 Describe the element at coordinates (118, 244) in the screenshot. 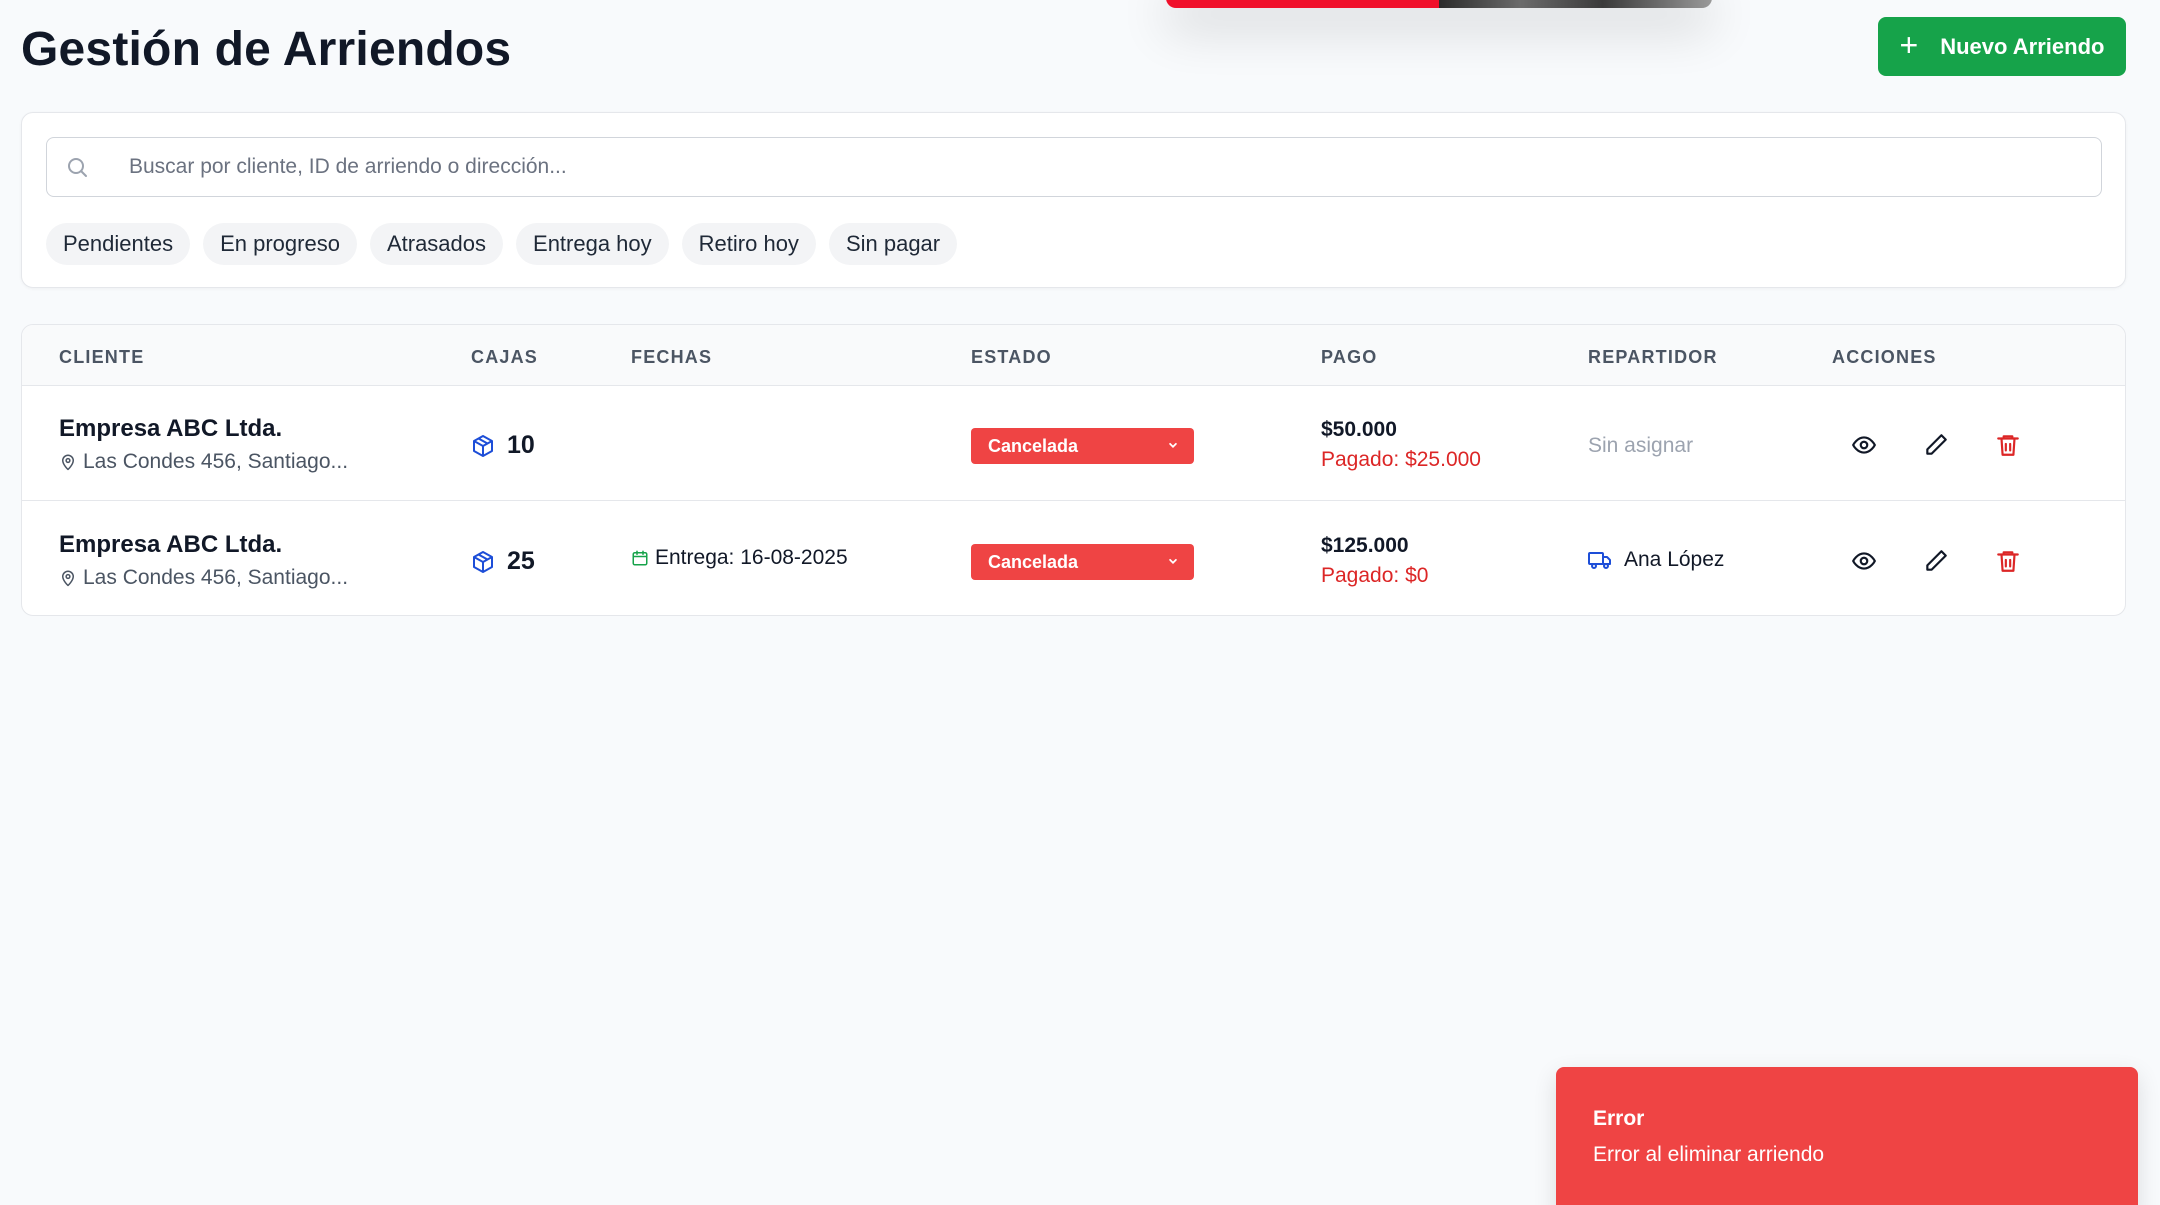

I see `filter-chip-pendientes: Pendientes` at that location.